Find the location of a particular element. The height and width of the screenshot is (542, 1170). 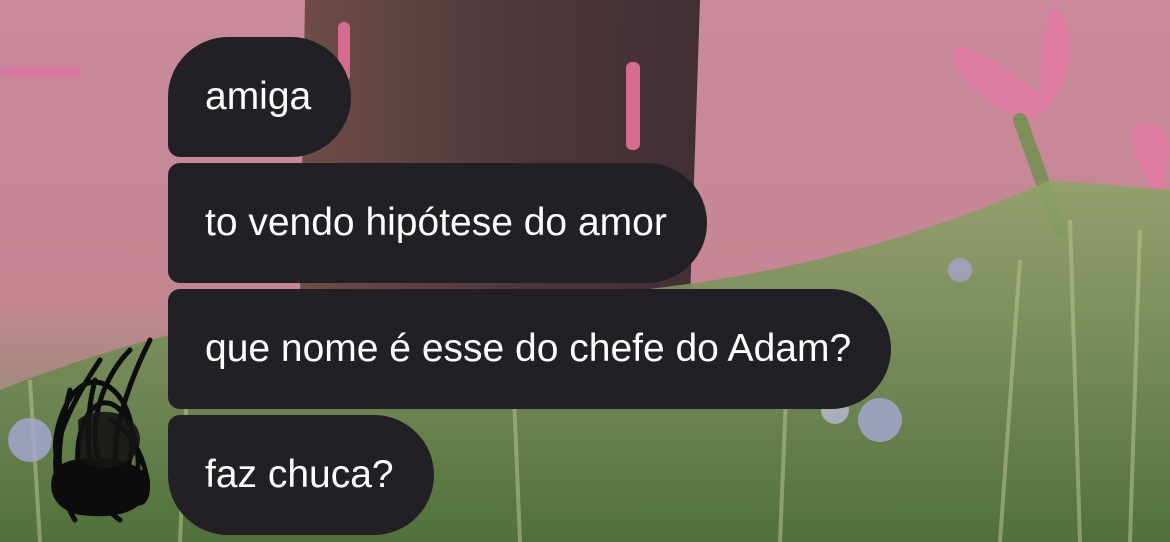

avatar-scribble-icon is located at coordinates (102, 430).